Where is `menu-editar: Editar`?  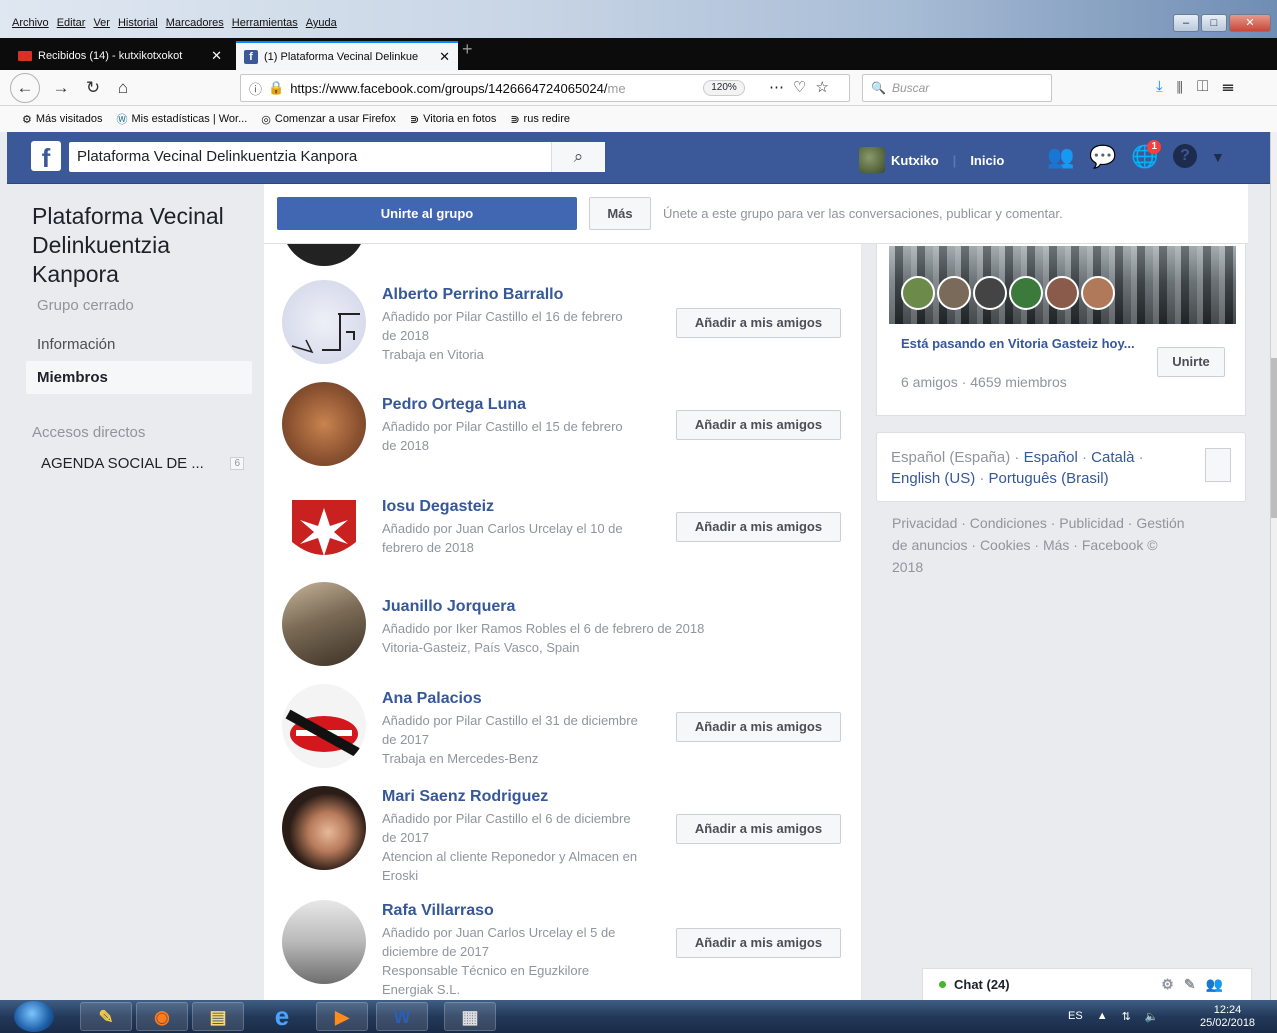 menu-editar: Editar is located at coordinates (71, 23).